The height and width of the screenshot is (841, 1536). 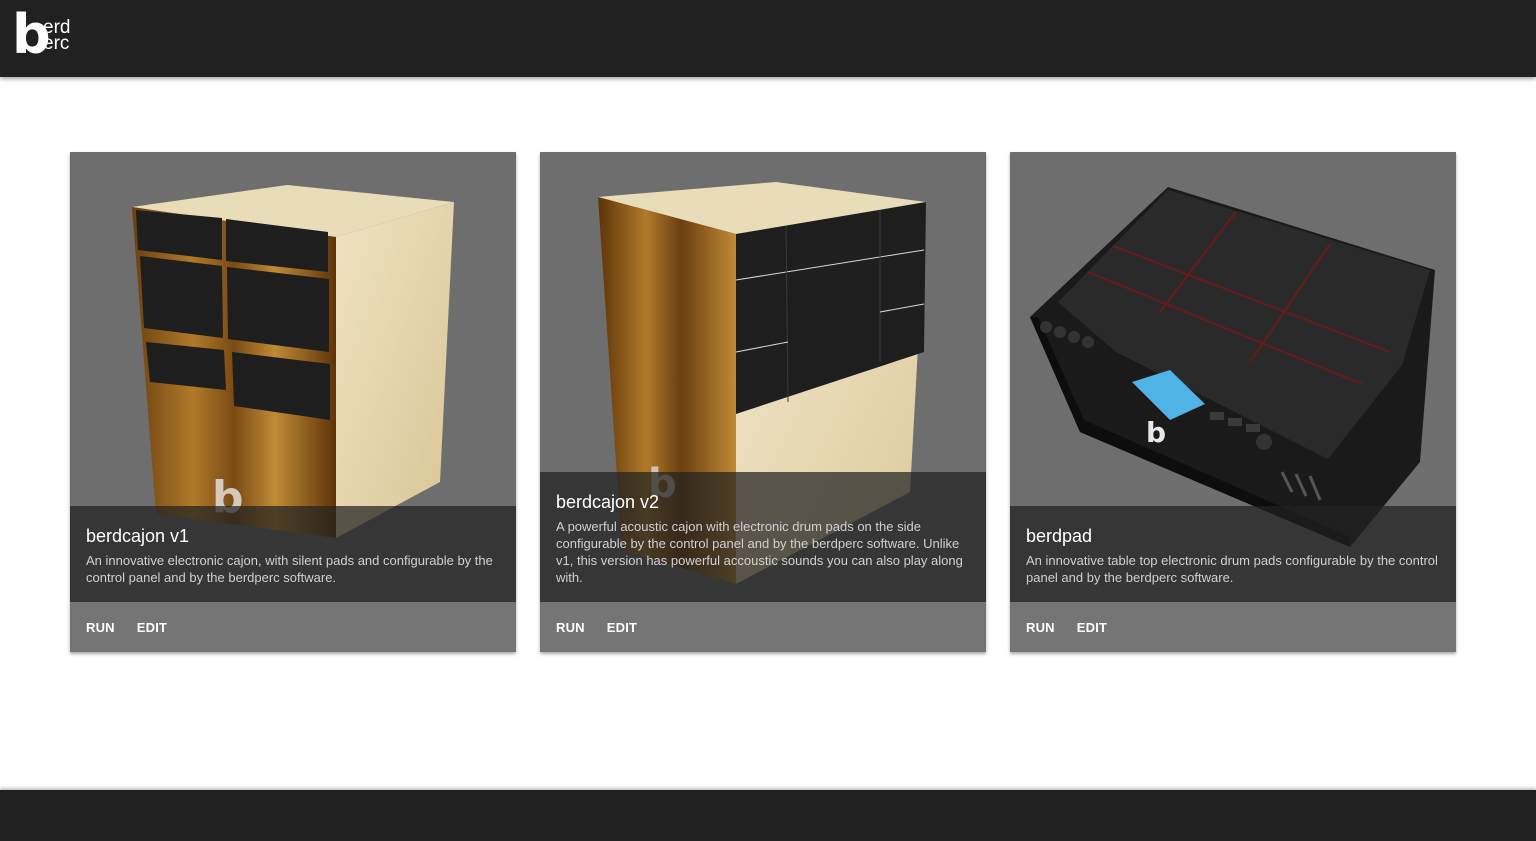 What do you see at coordinates (138, 536) in the screenshot?
I see `card-title: berdcajon v1` at bounding box center [138, 536].